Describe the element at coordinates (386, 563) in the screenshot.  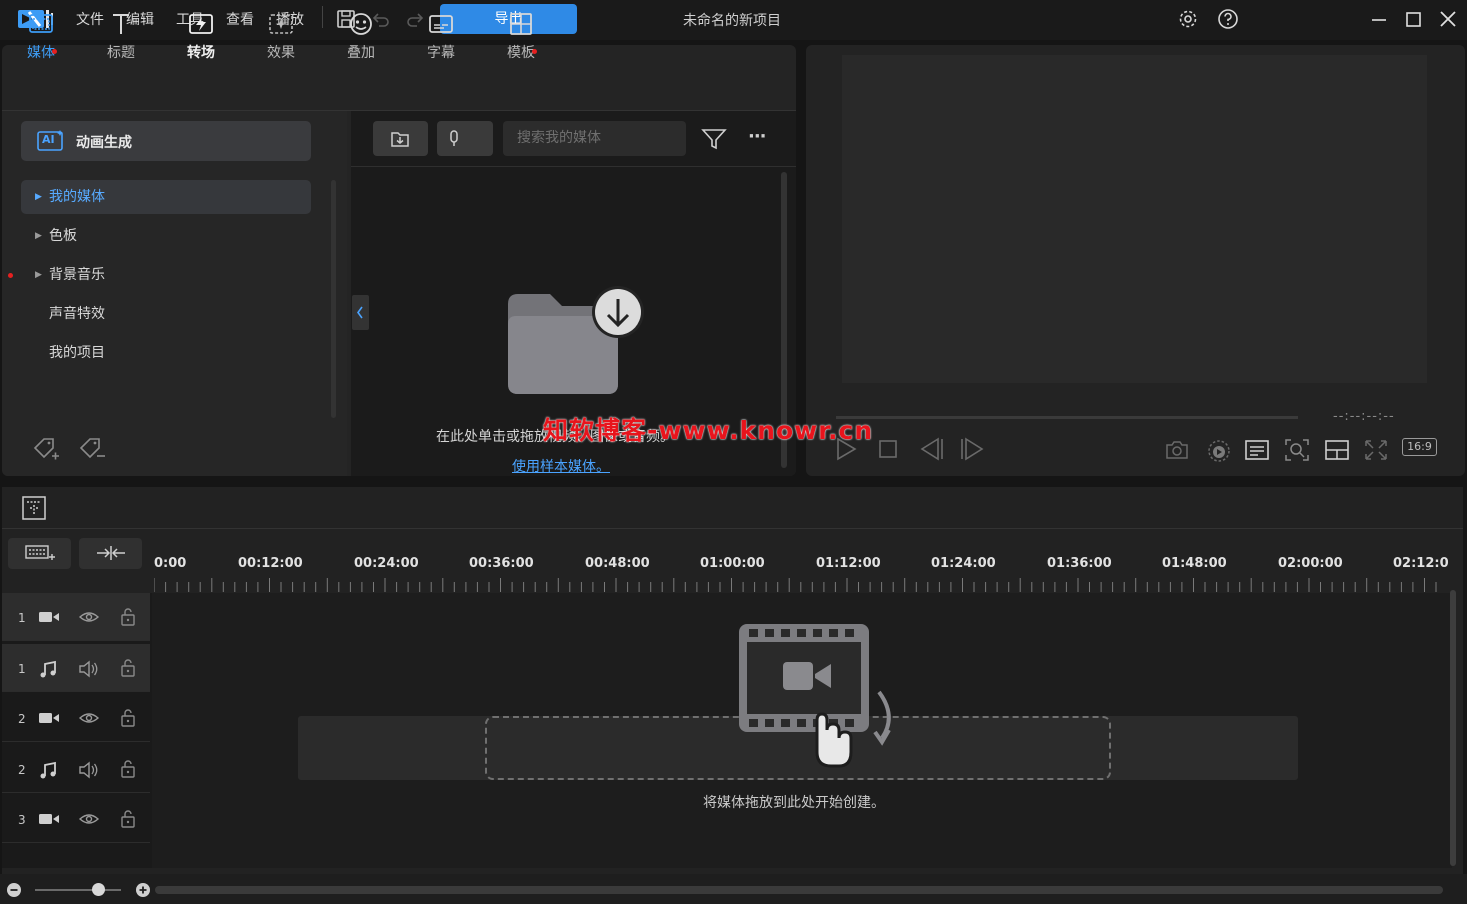
I see `ruler-time-label: 00:24:00` at that location.